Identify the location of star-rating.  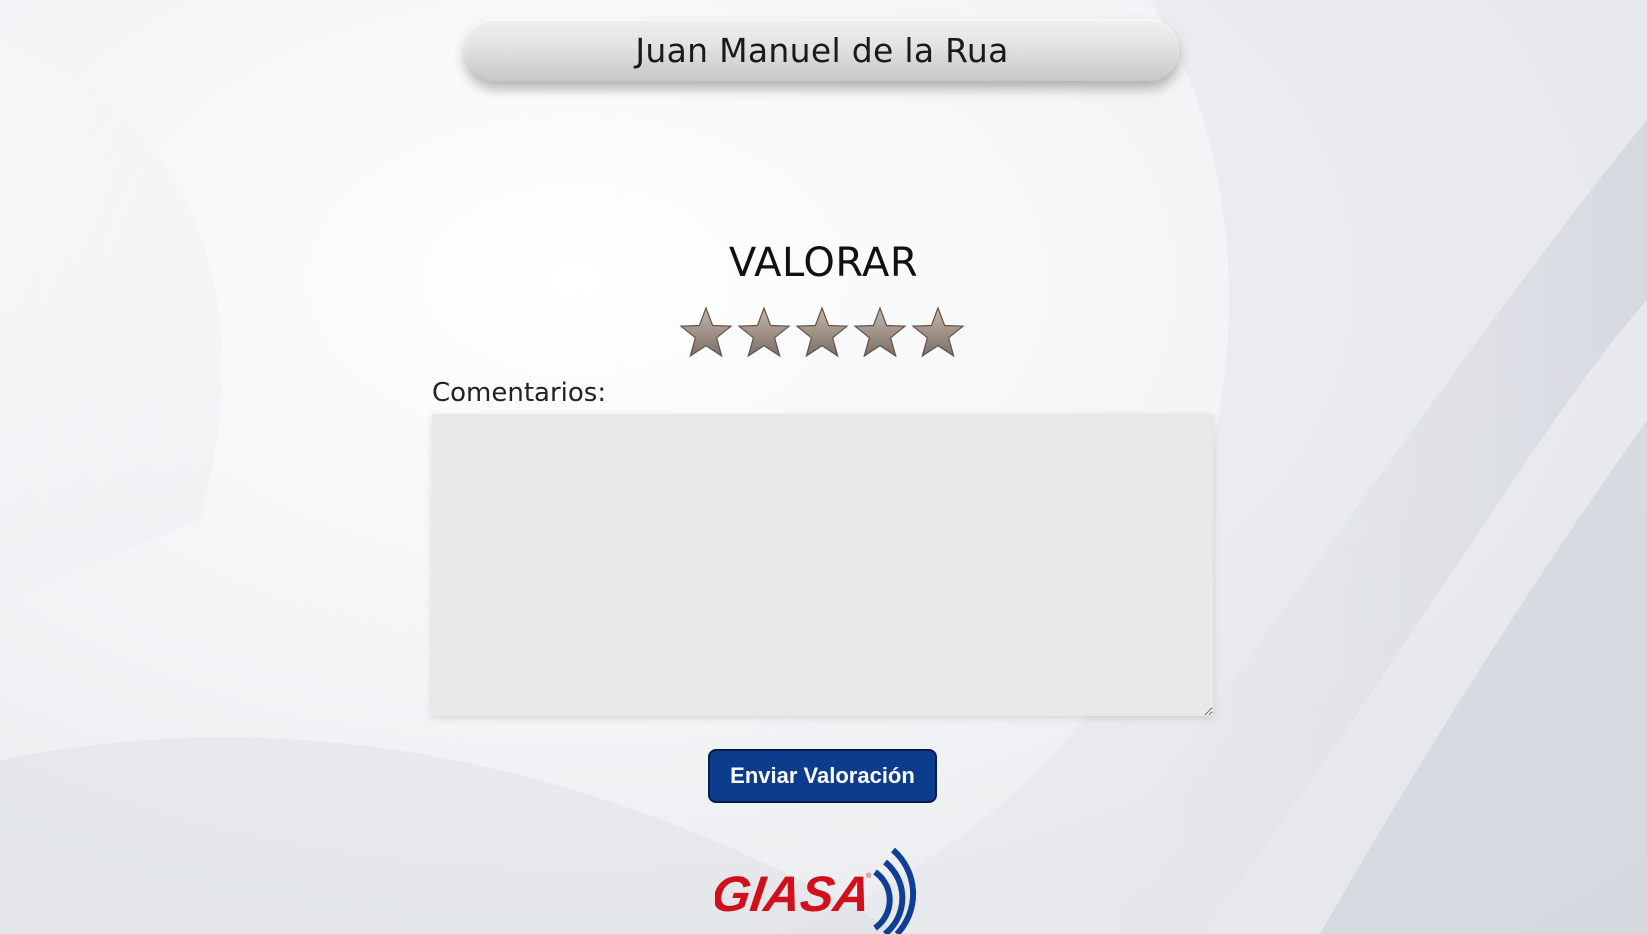
(822, 334).